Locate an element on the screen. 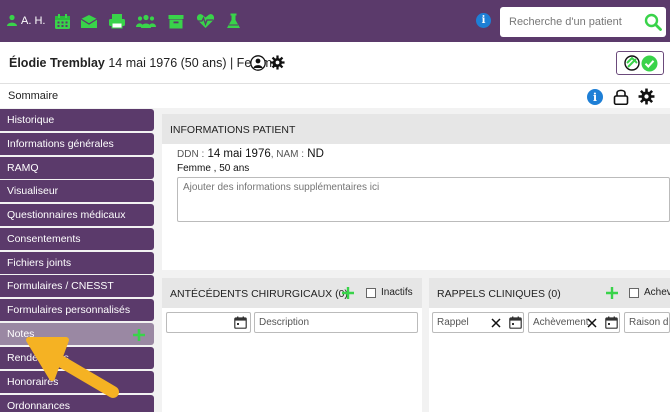 The height and width of the screenshot is (412, 670). user-menu: A. H. is located at coordinates (25, 20).